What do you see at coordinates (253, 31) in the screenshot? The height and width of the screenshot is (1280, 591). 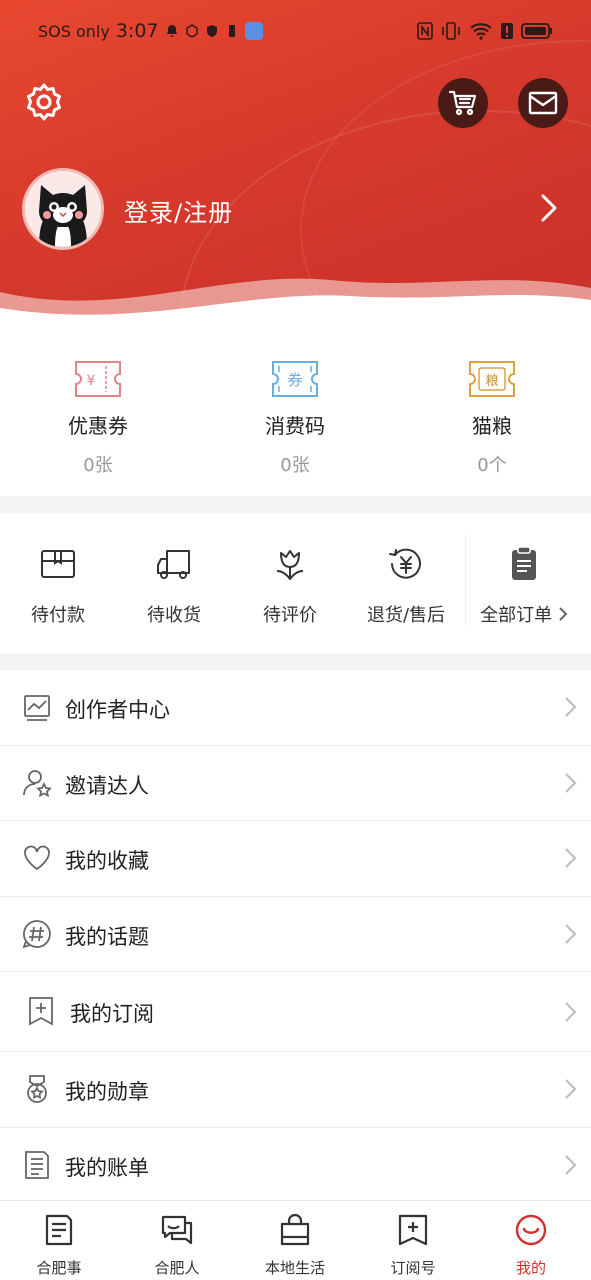 I see `app-notification-icon` at bounding box center [253, 31].